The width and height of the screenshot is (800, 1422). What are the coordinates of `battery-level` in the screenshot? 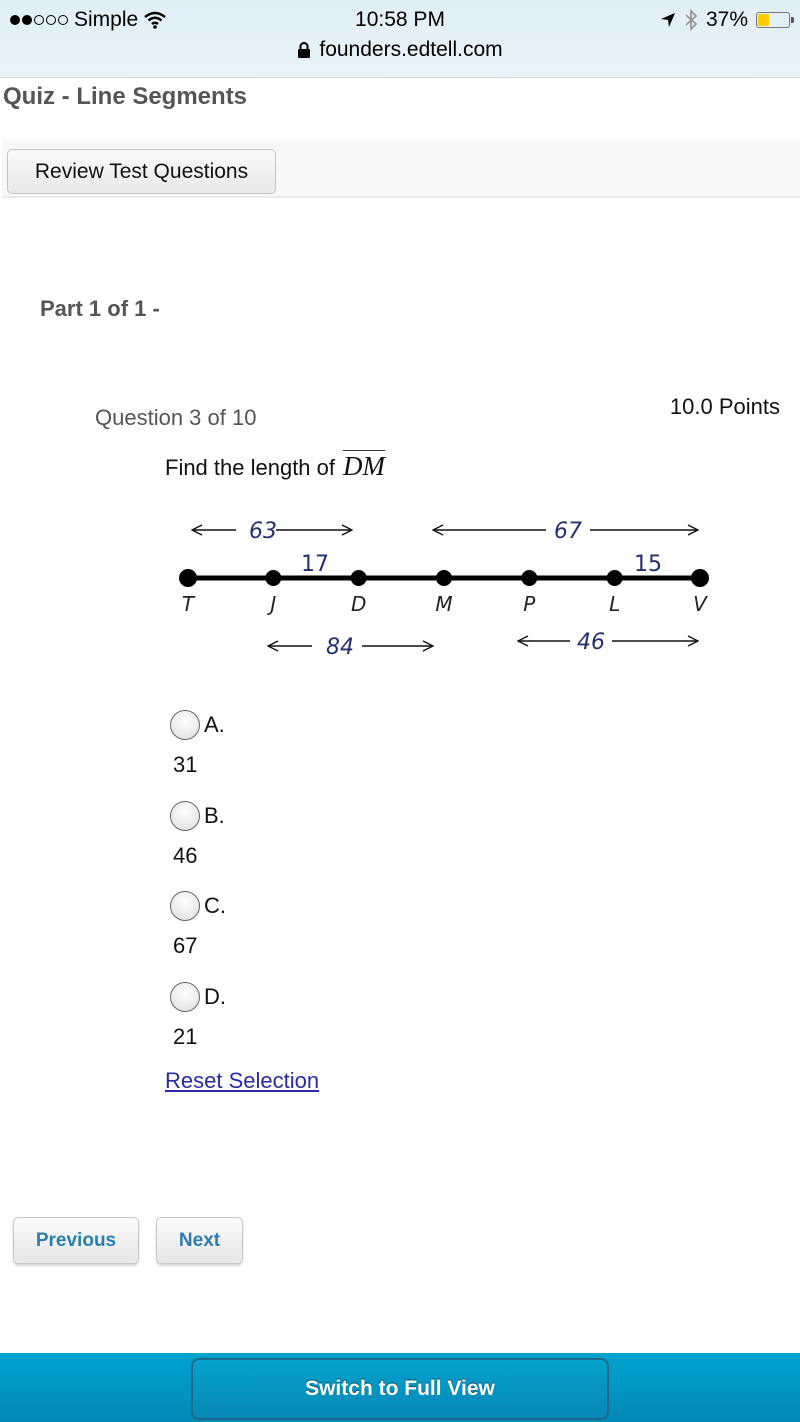 It's located at (764, 20).